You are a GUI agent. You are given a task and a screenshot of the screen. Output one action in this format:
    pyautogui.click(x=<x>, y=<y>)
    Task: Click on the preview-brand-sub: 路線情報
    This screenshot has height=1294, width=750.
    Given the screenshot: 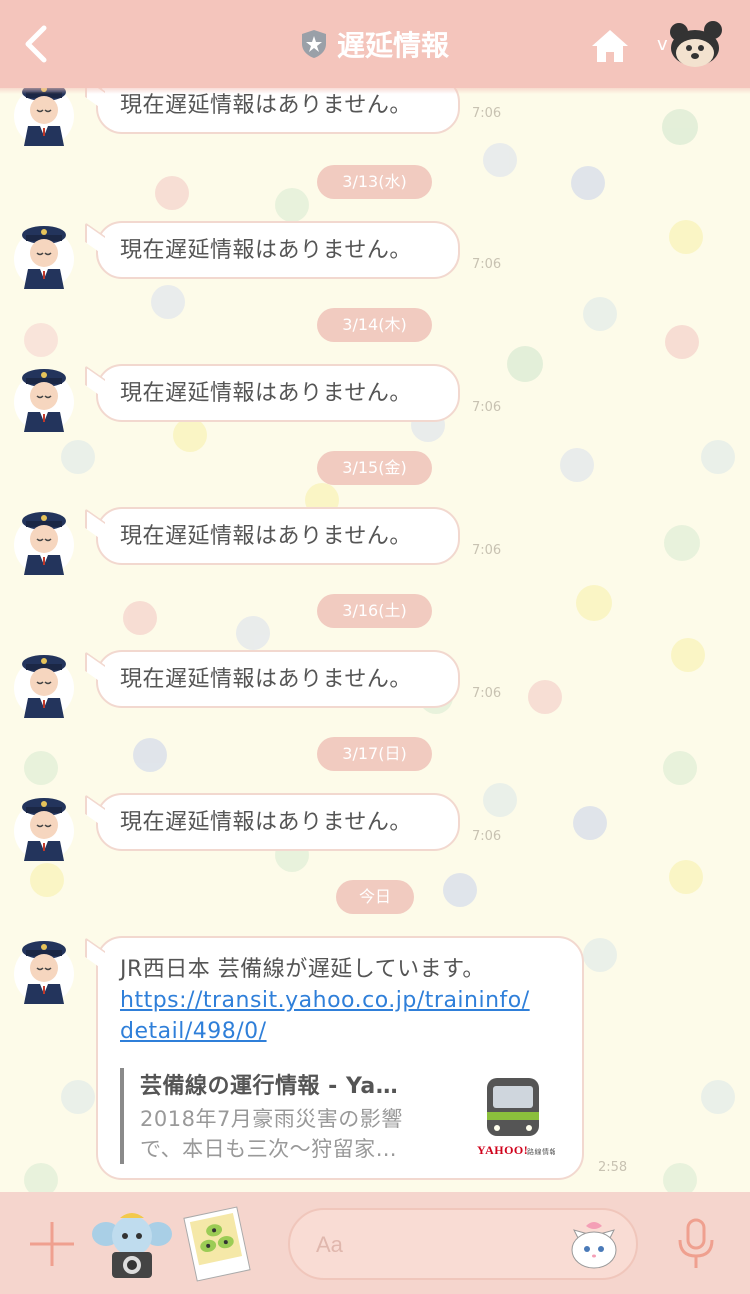 What is the action you would take?
    pyautogui.click(x=541, y=1151)
    